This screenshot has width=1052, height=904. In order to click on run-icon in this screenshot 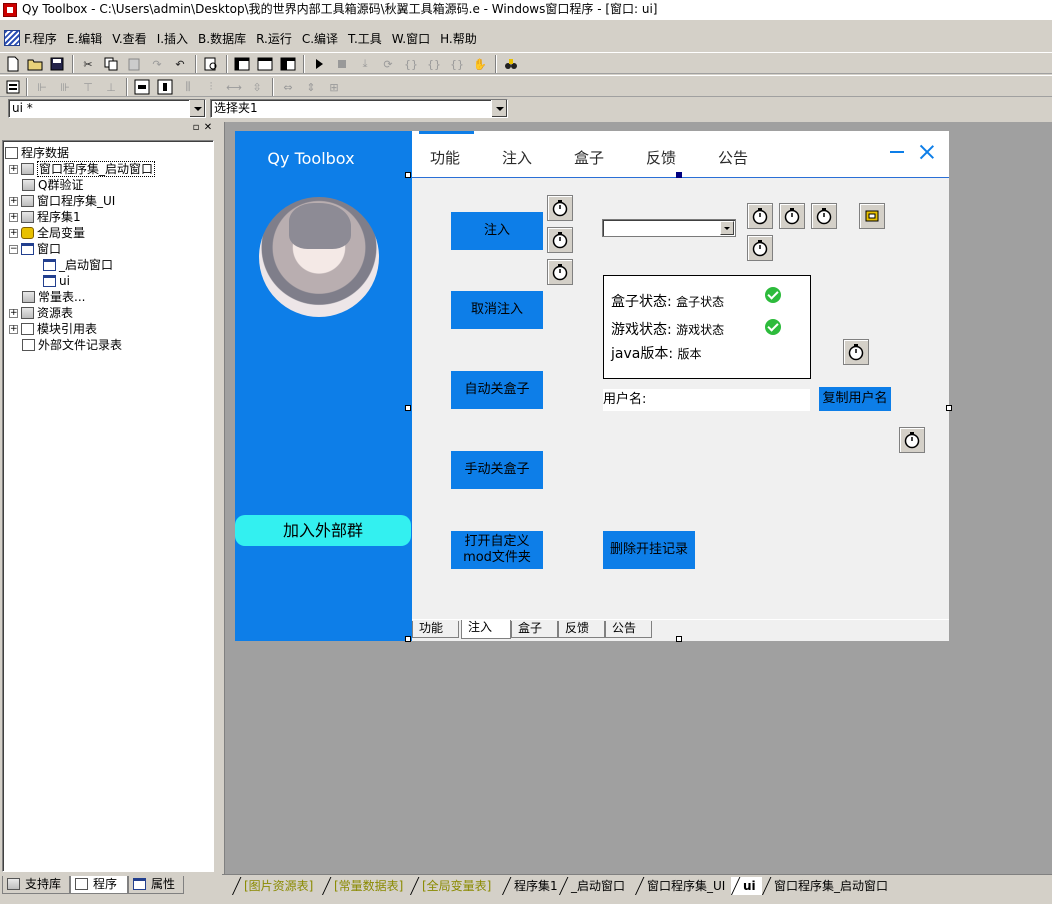, I will do `click(319, 64)`.